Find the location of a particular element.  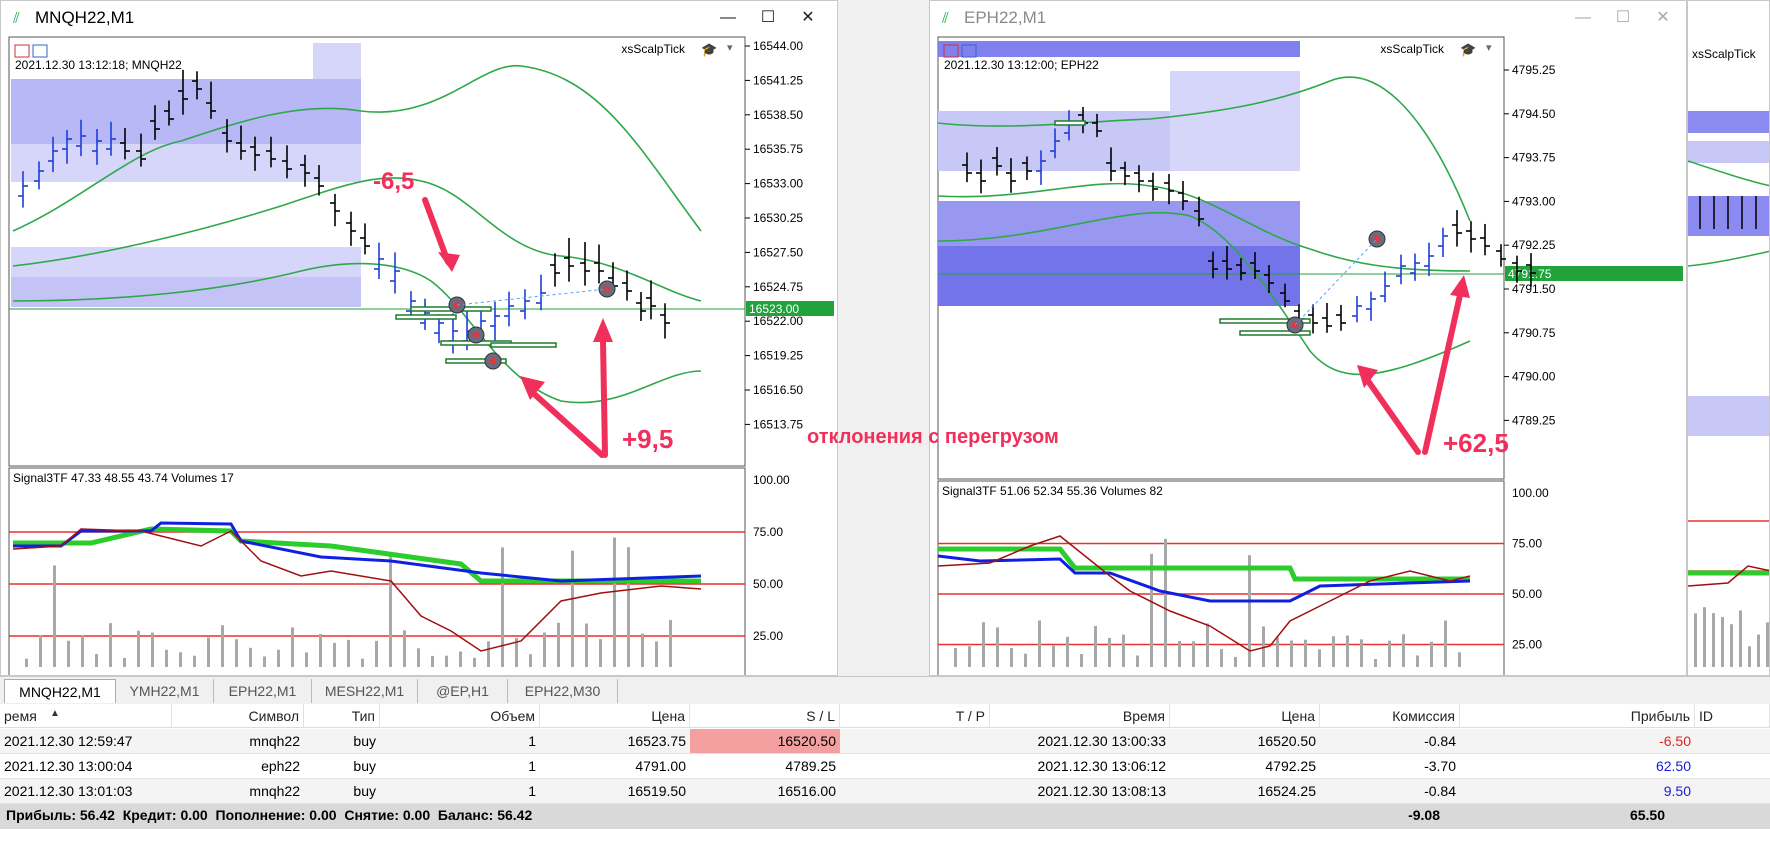

table-cell: 16519.50 is located at coordinates (656, 791).